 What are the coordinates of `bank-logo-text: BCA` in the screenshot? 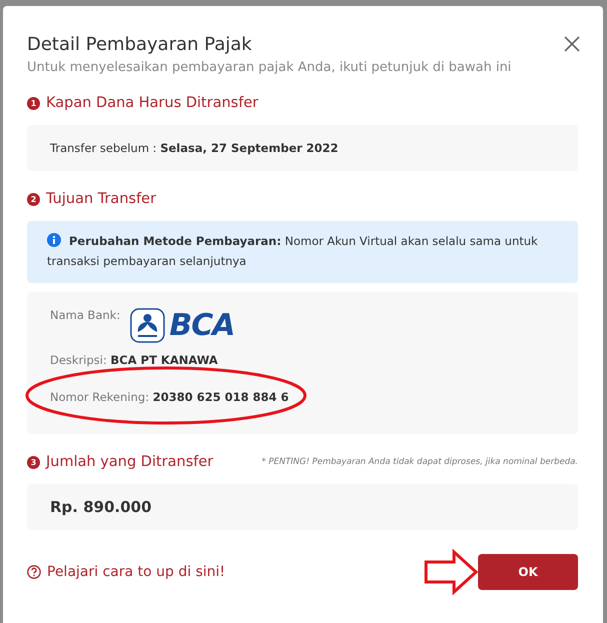 It's located at (201, 326).